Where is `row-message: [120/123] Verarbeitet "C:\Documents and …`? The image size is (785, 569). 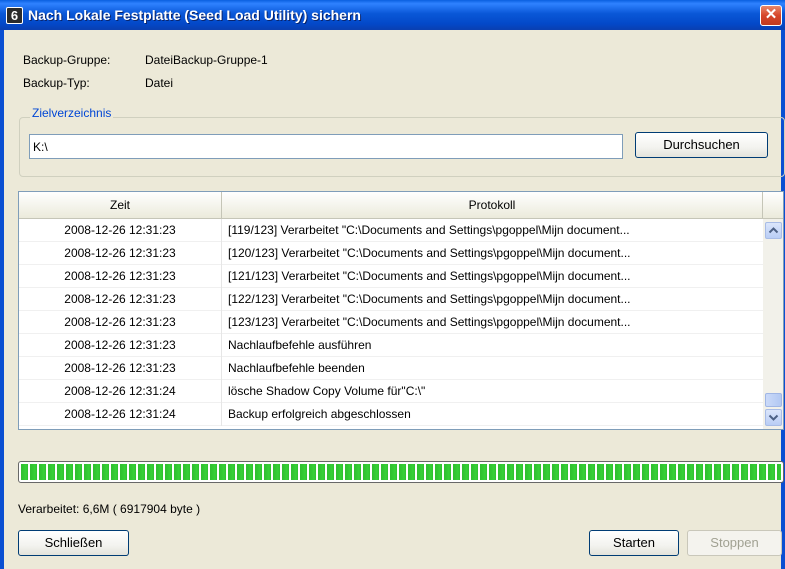
row-message: [120/123] Verarbeitet "C:\Documents and … is located at coordinates (429, 253).